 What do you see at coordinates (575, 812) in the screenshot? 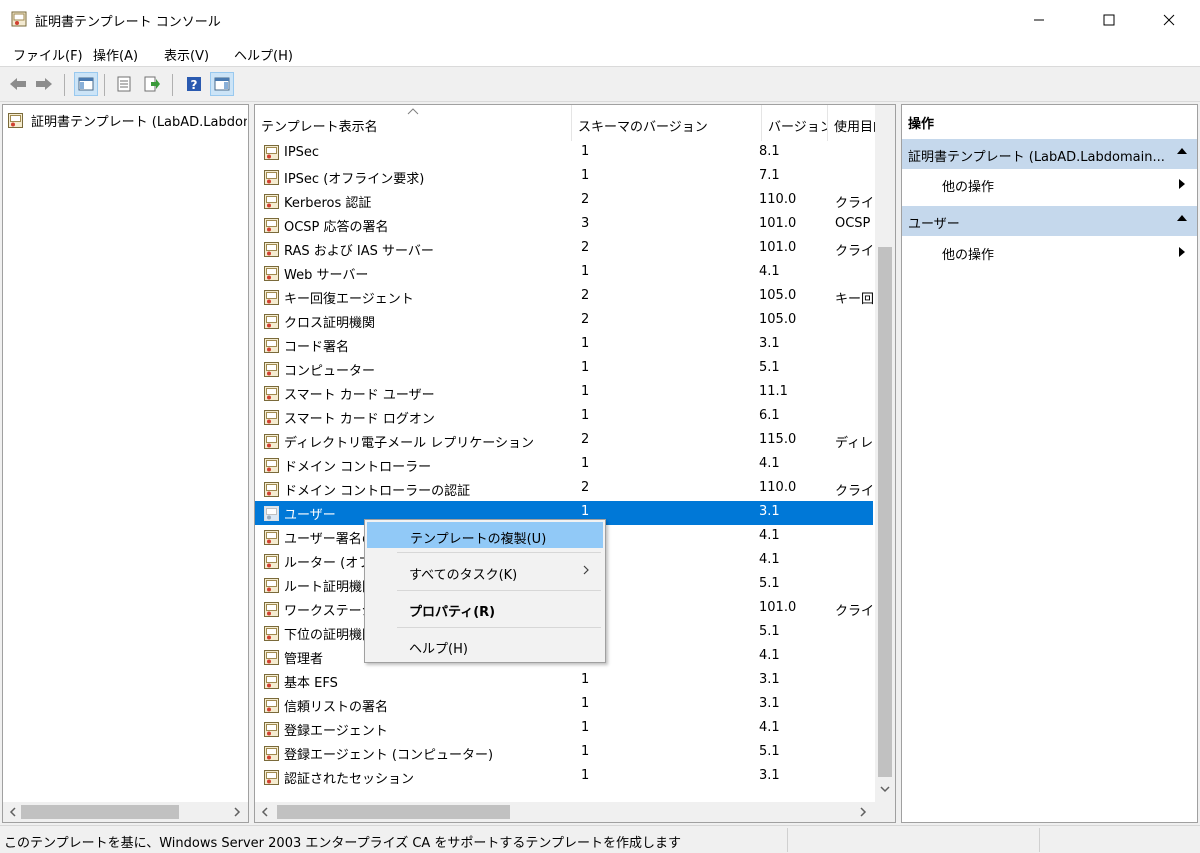
I see `list-horizontal-scrollbar` at bounding box center [575, 812].